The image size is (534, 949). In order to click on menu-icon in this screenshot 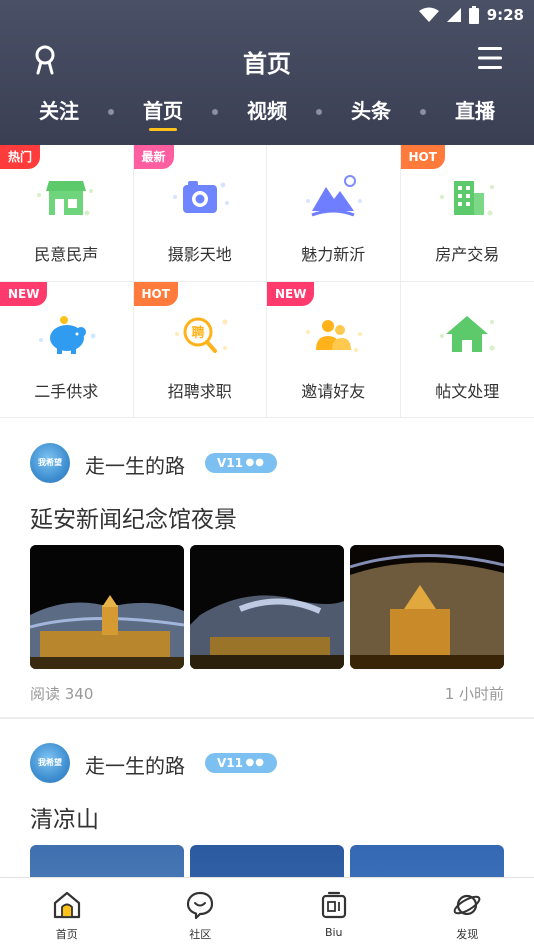, I will do `click(490, 58)`.